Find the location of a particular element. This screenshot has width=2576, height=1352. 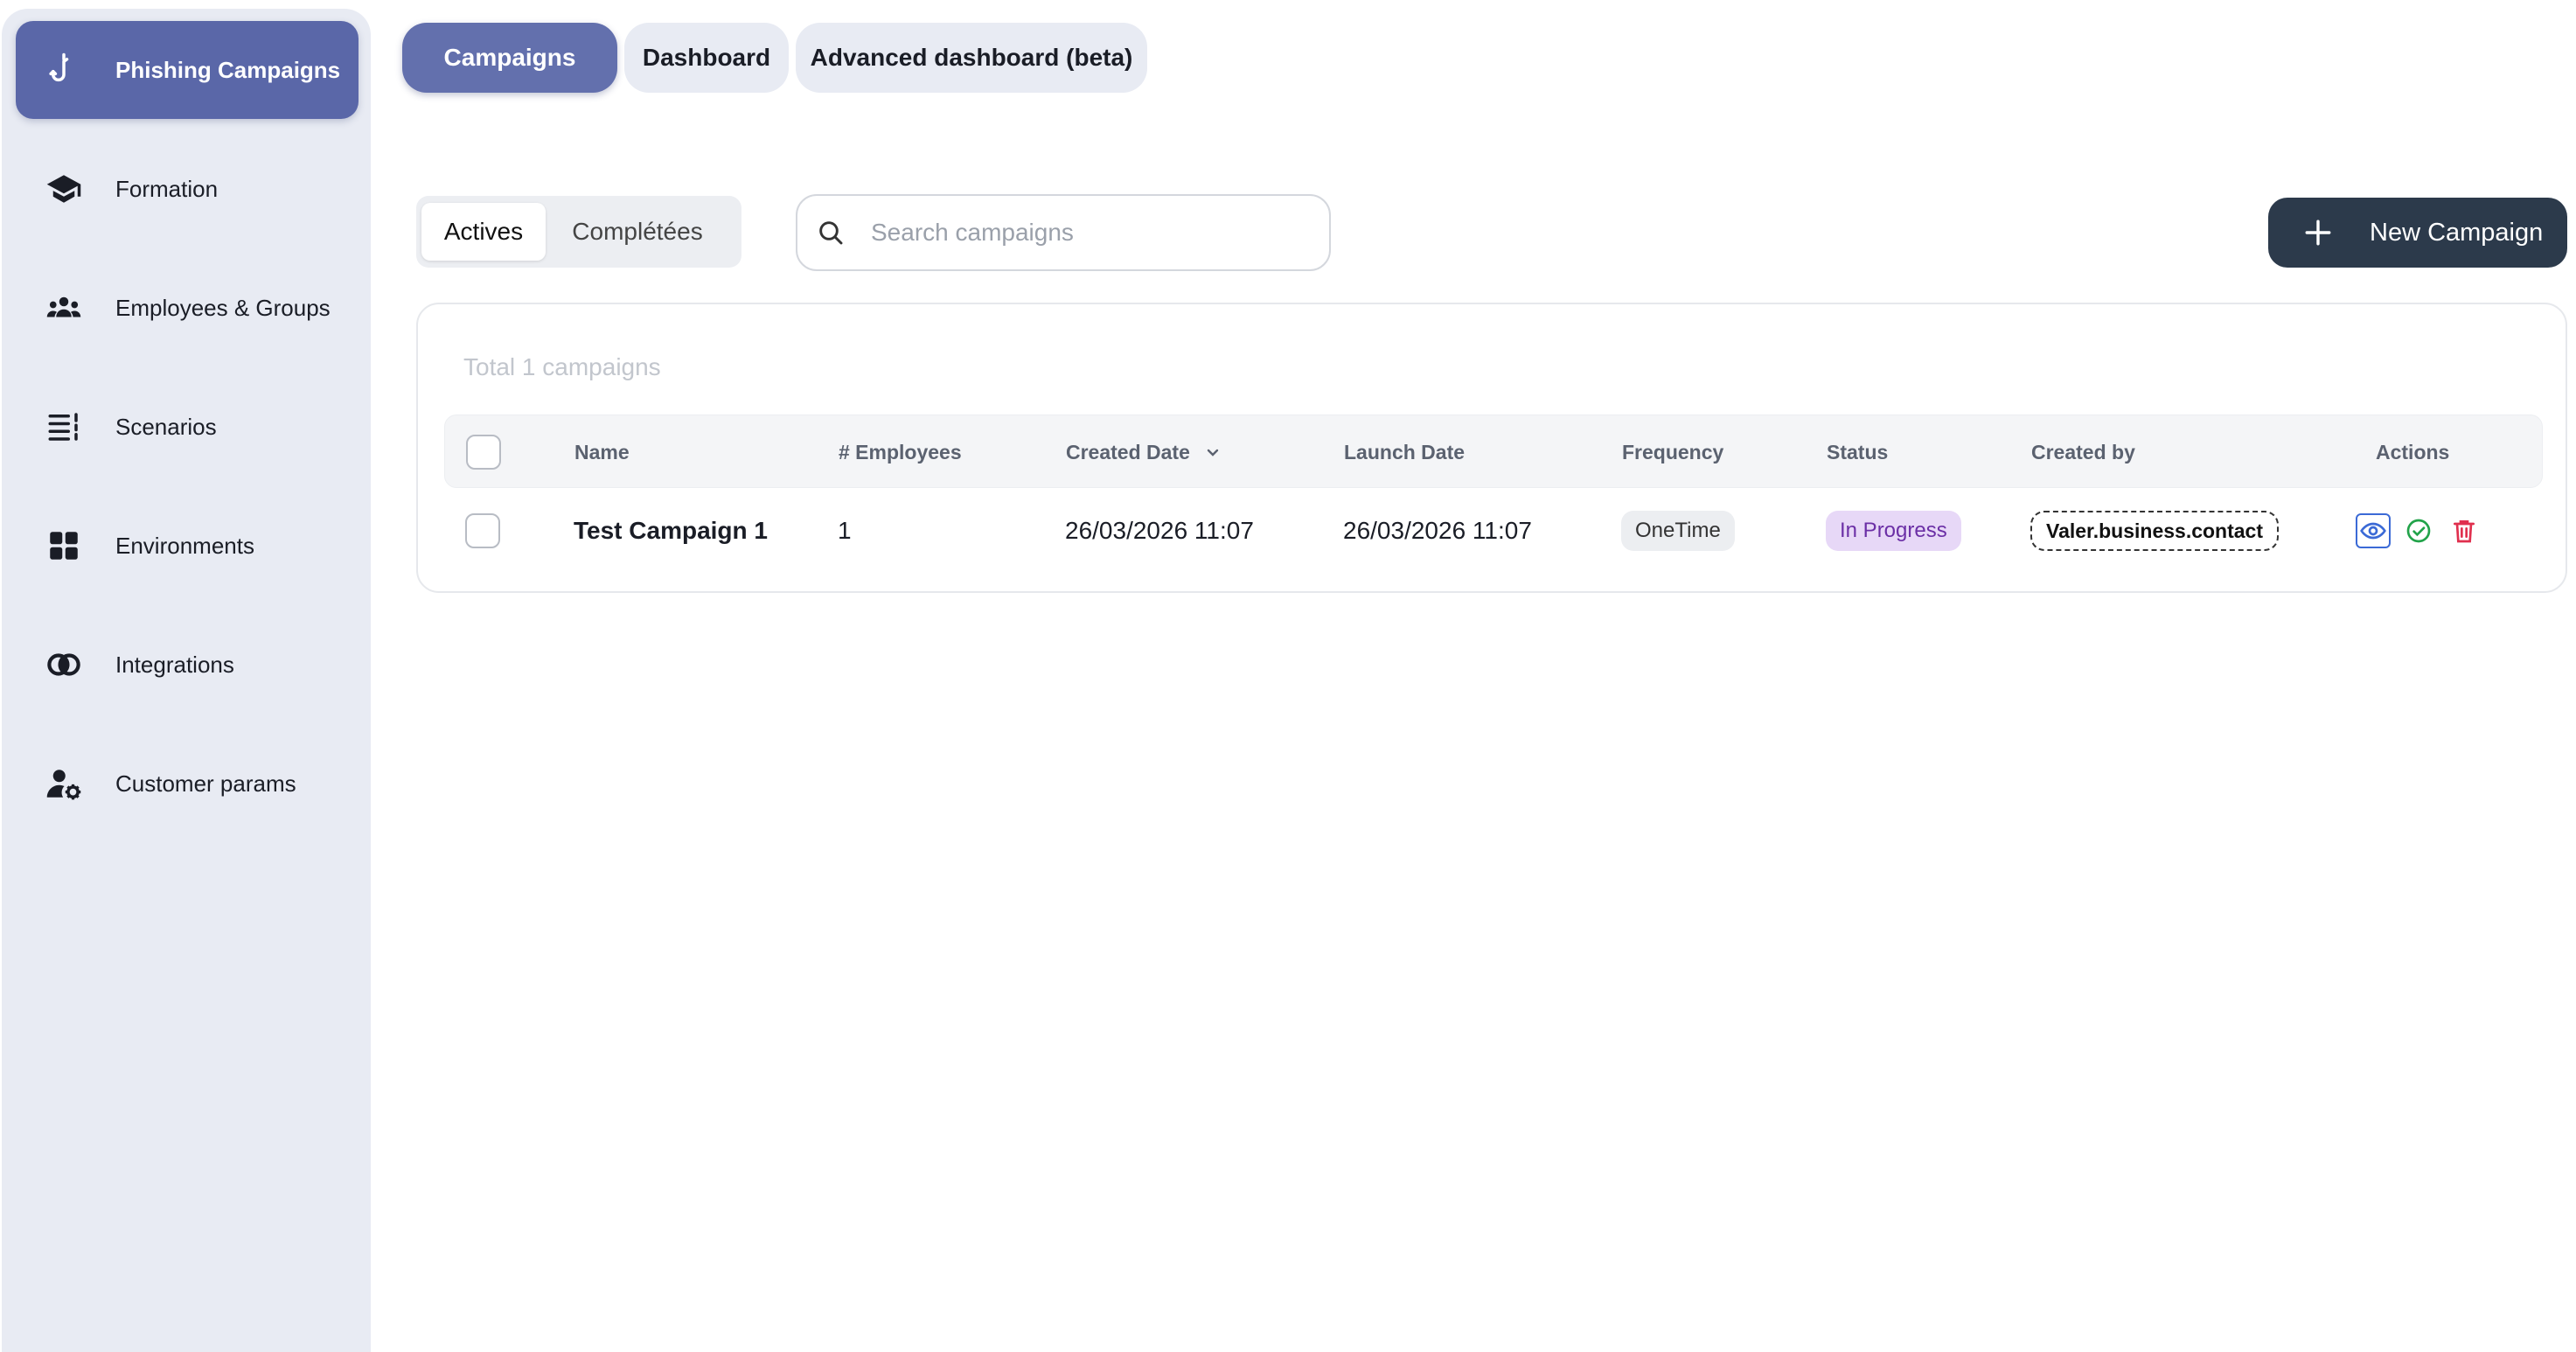

delete-campaign-button is located at coordinates (2464, 530).